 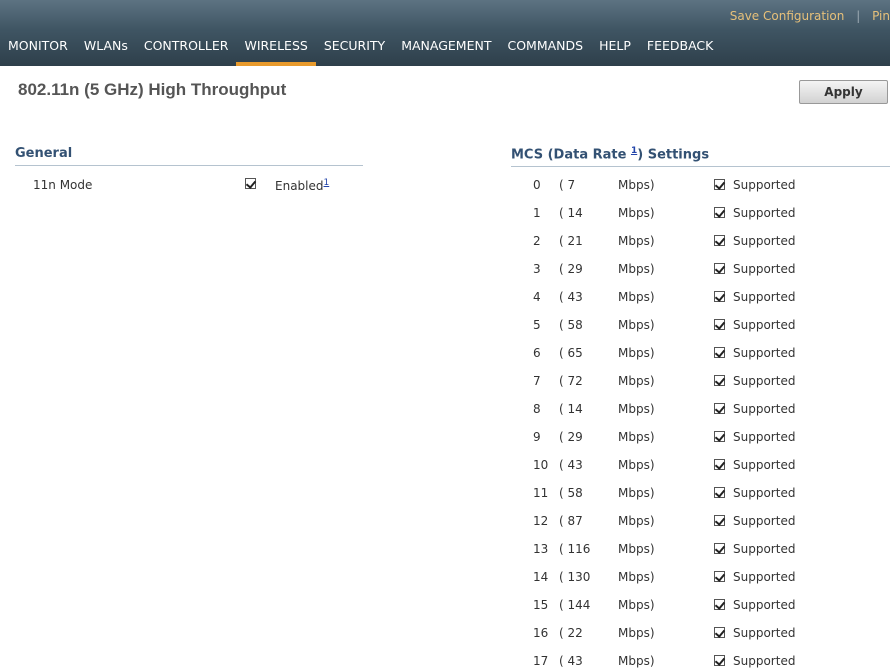 I want to click on mcs-row: 10 ( 43 Mbps) Supported, so click(x=703, y=472).